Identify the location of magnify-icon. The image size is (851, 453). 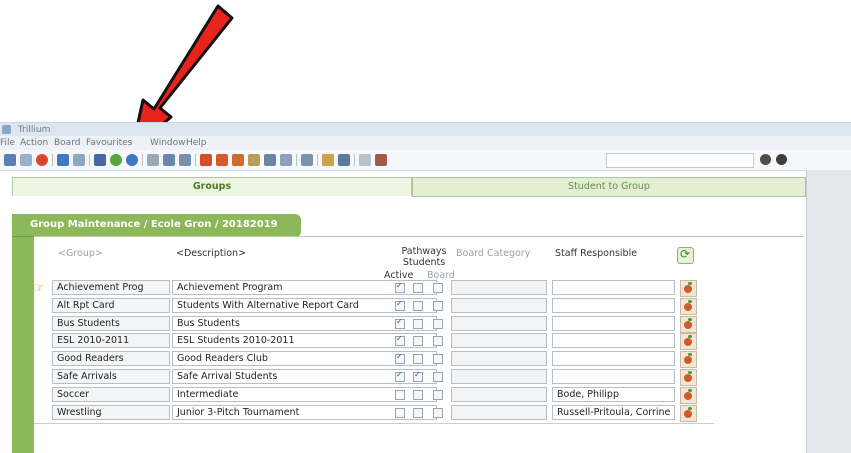
(26, 160).